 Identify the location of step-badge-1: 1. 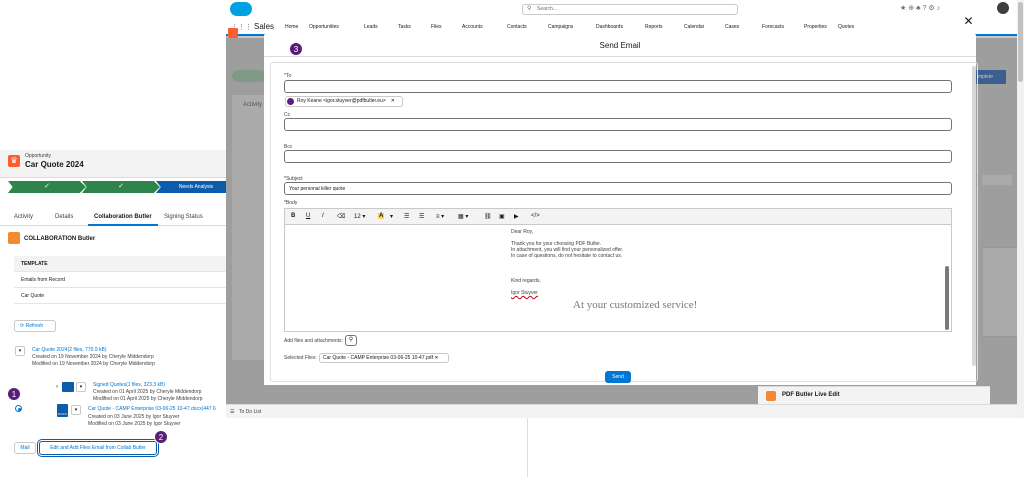
(14, 394).